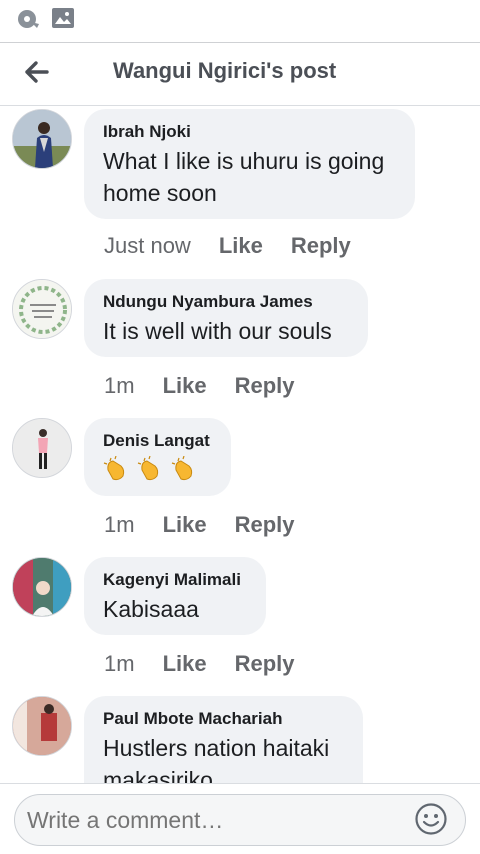 This screenshot has width=480, height=854. I want to click on comment-composer, so click(240, 818).